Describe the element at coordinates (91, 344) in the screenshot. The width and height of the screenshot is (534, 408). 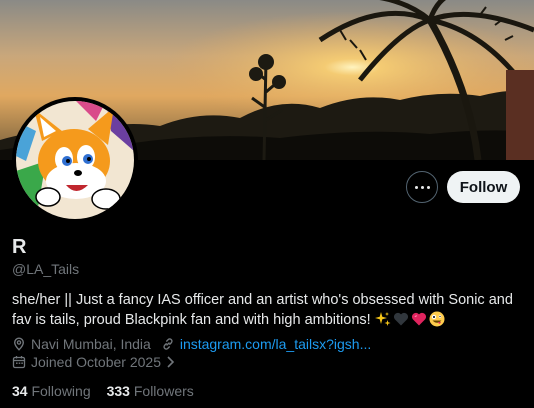
I see `location-text: Navi Mumbai, India` at that location.